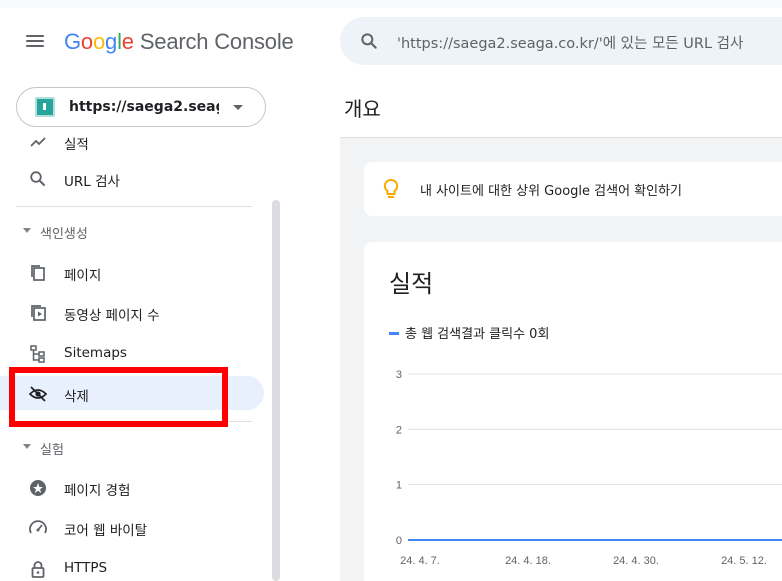 The height and width of the screenshot is (581, 782). I want to click on sidebar-scrollbar, so click(276, 390).